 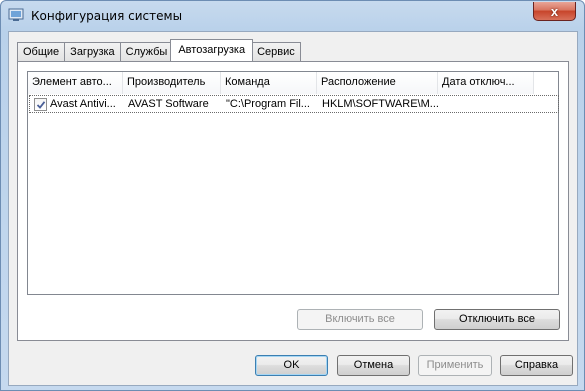 What do you see at coordinates (92, 51) in the screenshot?
I see `tab-boot: Загрузка` at bounding box center [92, 51].